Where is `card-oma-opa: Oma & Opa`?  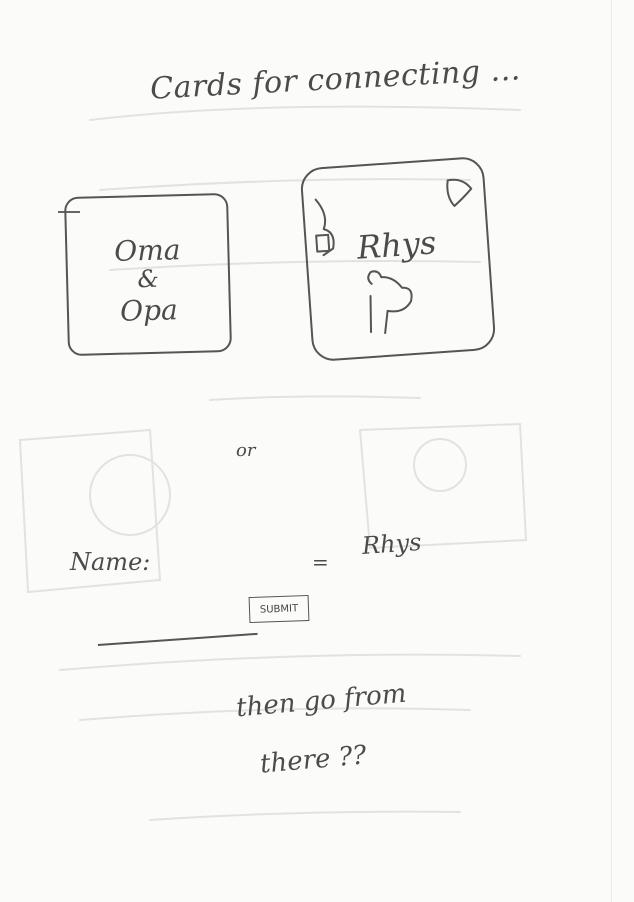 card-oma-opa: Oma & Opa is located at coordinates (148, 274).